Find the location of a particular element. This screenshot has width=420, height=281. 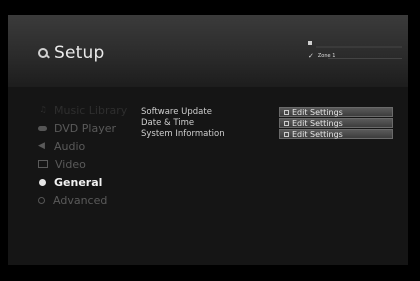

dot-icon is located at coordinates (42, 182).